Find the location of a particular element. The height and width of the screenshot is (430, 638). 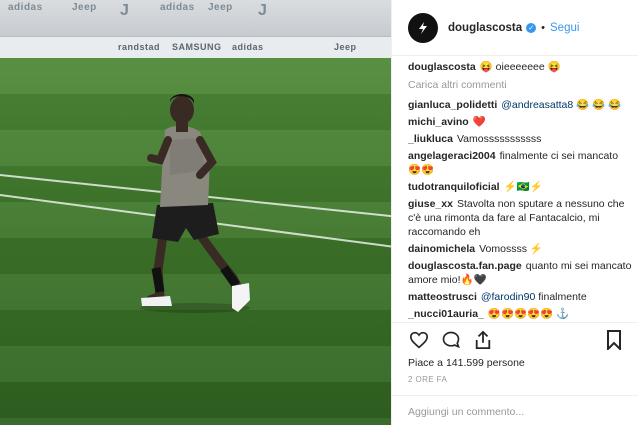

avatar is located at coordinates (423, 27).